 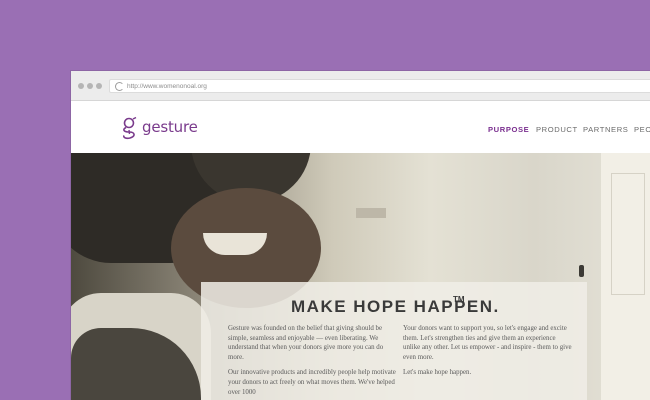 I want to click on hero-headline: MAKE HOPE HAPPEN., so click(x=395, y=306).